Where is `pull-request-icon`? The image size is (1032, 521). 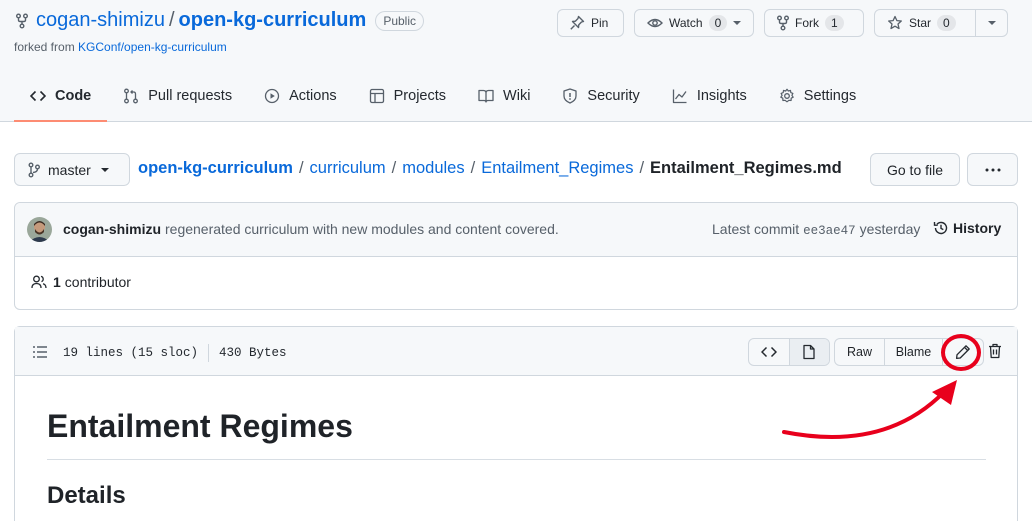 pull-request-icon is located at coordinates (131, 96).